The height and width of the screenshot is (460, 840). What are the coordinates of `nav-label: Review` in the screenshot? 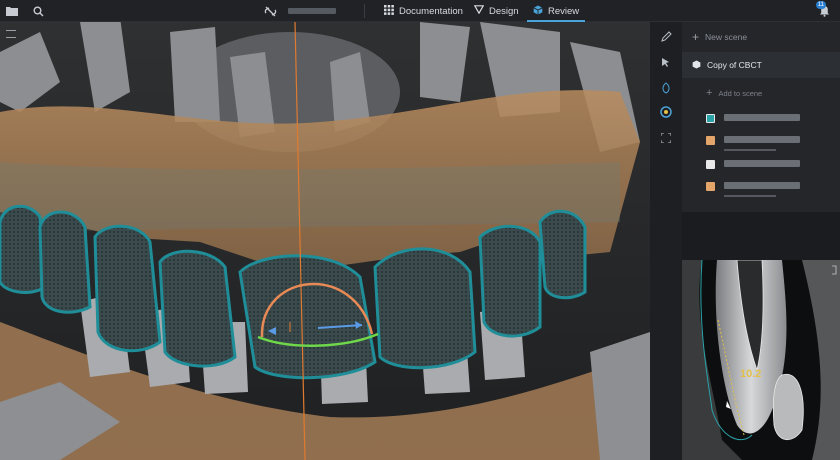 It's located at (564, 11).